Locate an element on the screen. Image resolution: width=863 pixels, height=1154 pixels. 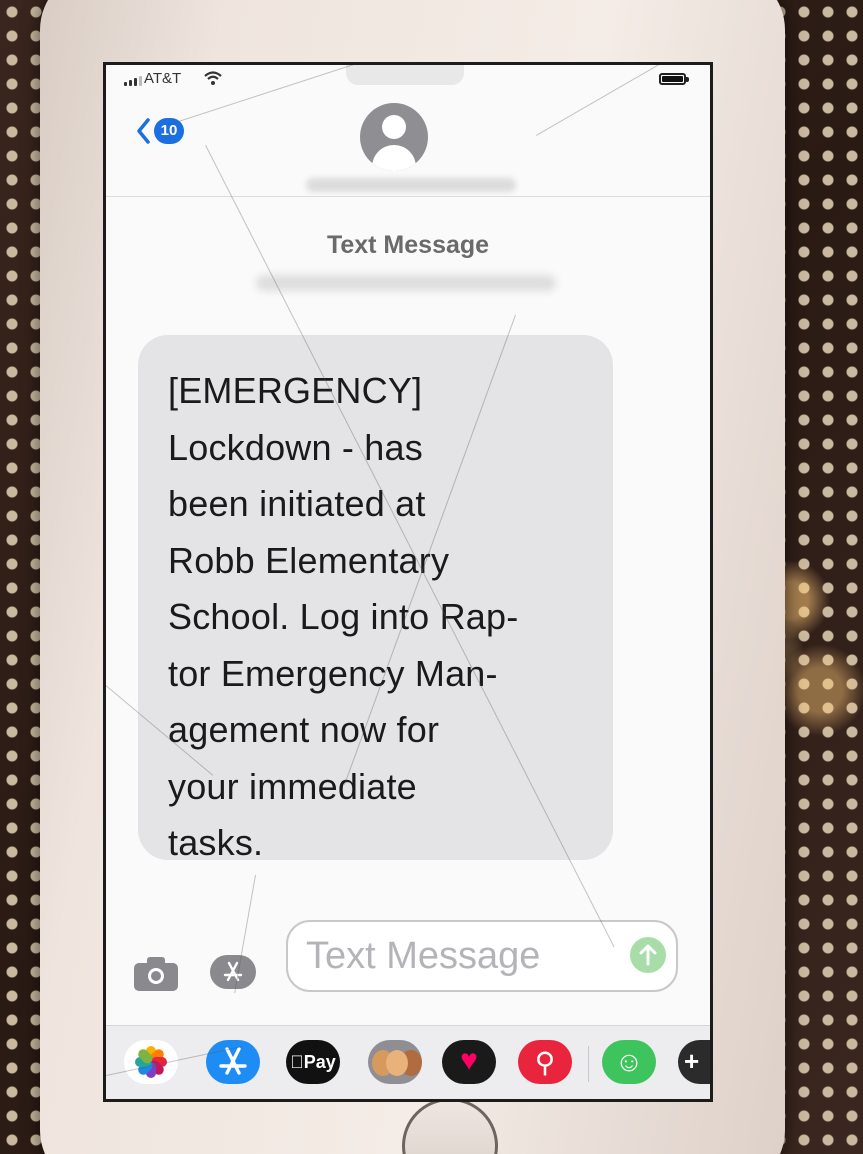
apple-pay-app-button: Pay is located at coordinates (313, 1062).